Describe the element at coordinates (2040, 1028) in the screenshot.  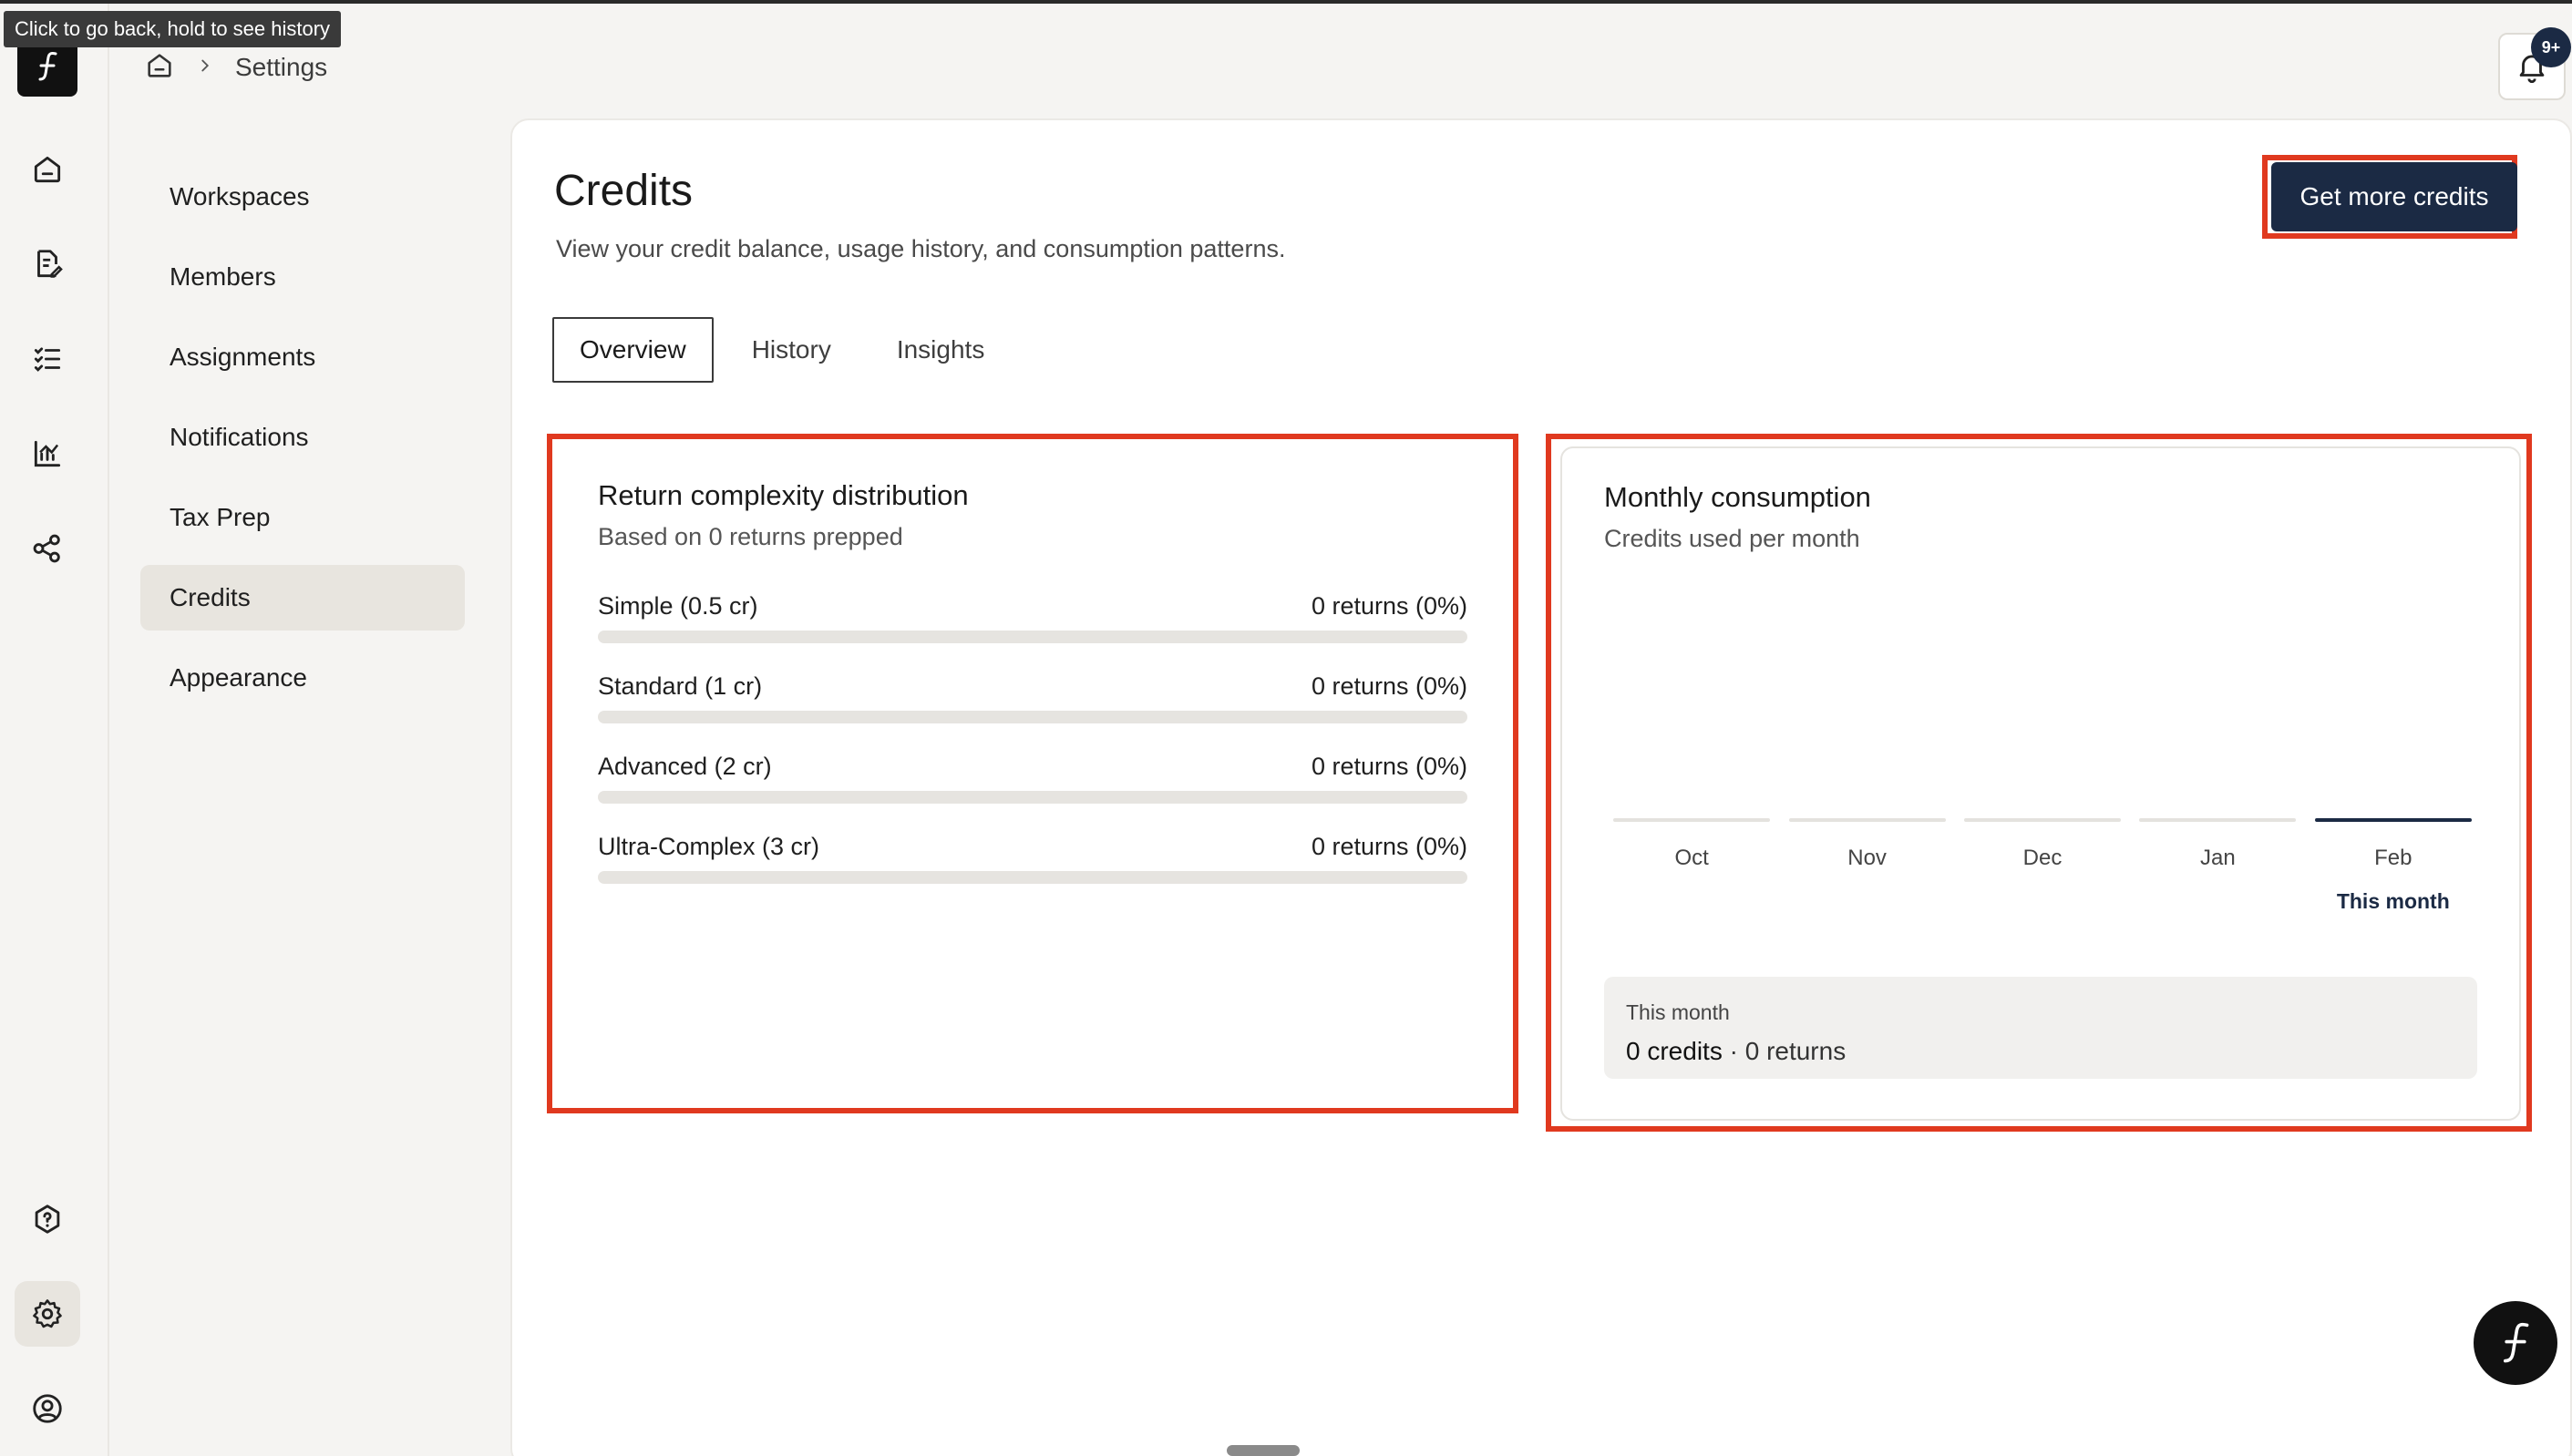
I see `this-month-summary: This month 0 credits · 0 returns` at that location.